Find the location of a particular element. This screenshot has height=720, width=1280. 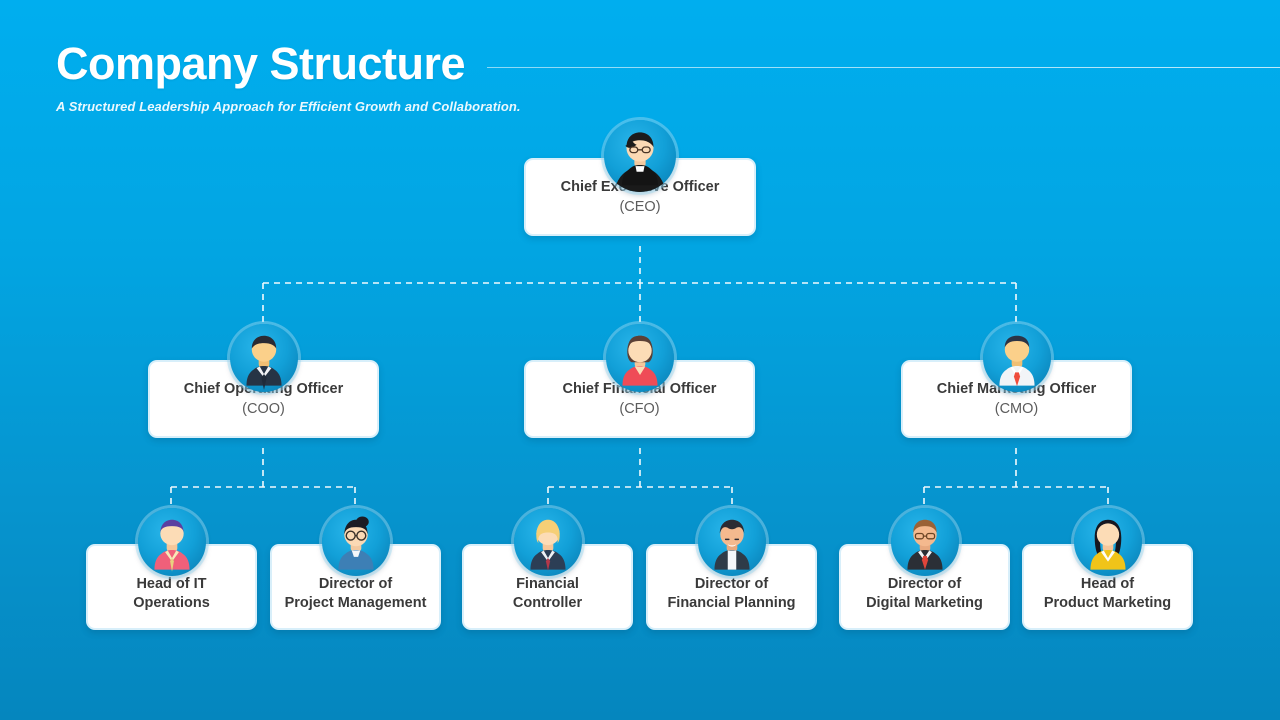

node-acronym: (CMO) is located at coordinates (1016, 408).